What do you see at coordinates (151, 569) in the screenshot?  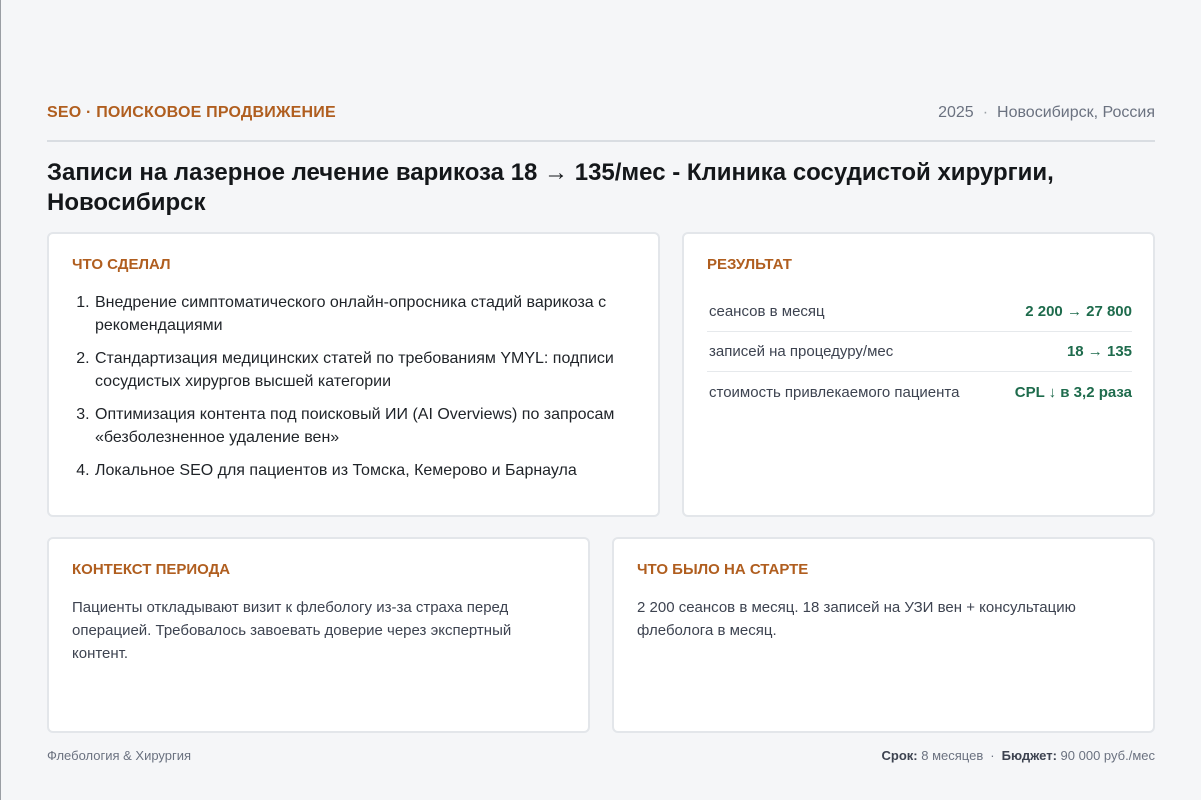 I see `card-heading: Контекст периода` at bounding box center [151, 569].